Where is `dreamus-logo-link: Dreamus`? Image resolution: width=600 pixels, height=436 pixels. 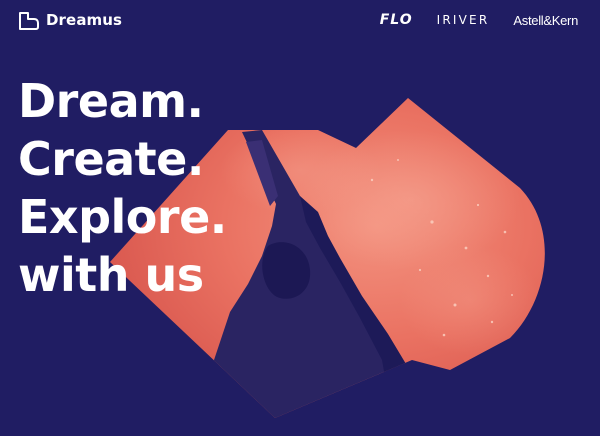
dreamus-logo-link: Dreamus is located at coordinates (70, 20).